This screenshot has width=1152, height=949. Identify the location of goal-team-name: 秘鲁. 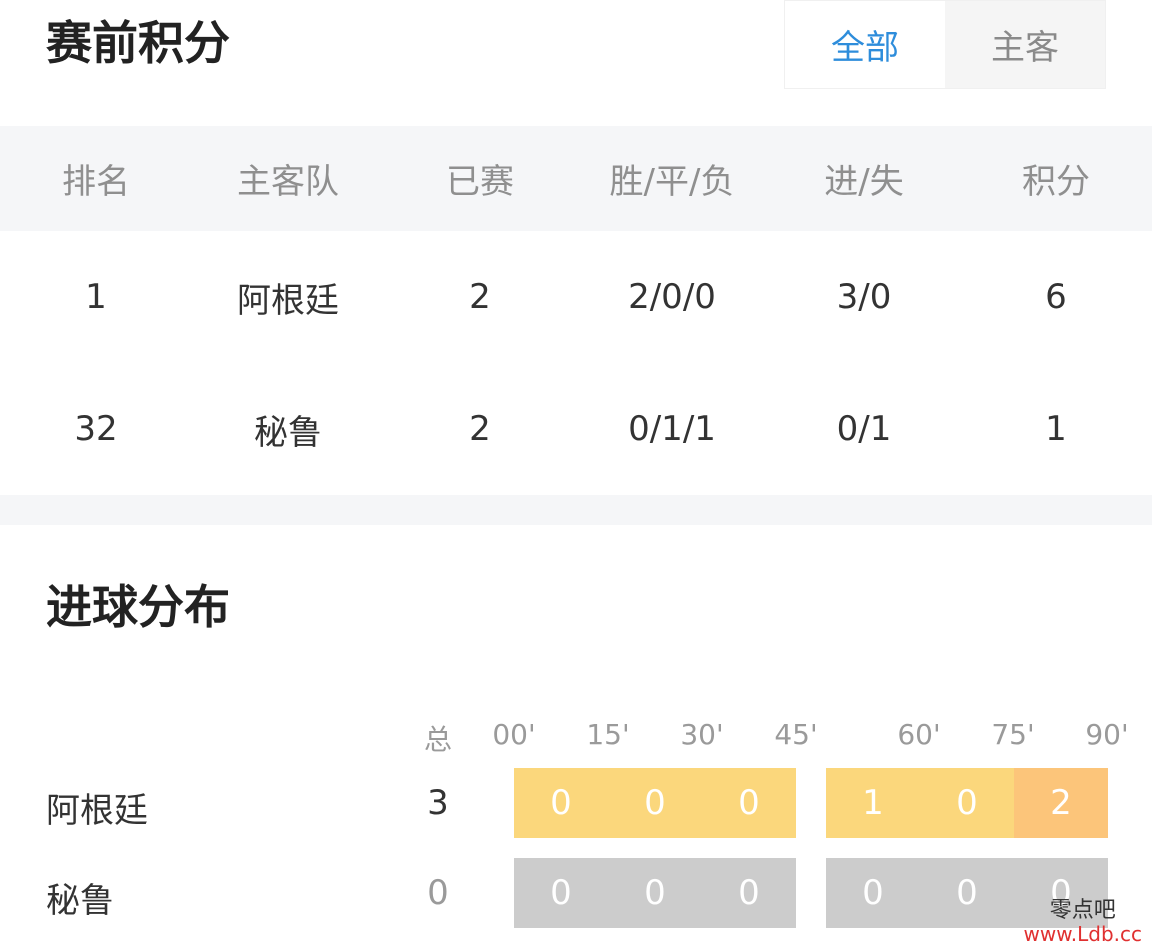
(80, 901).